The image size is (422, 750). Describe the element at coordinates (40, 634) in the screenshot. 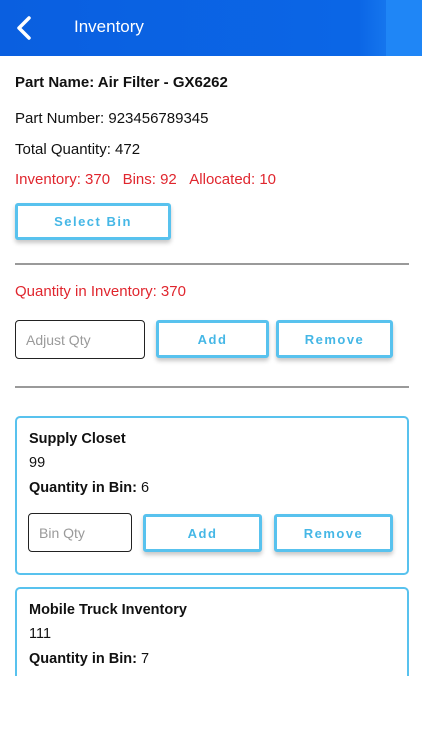

I see `bin-number: 111` at that location.